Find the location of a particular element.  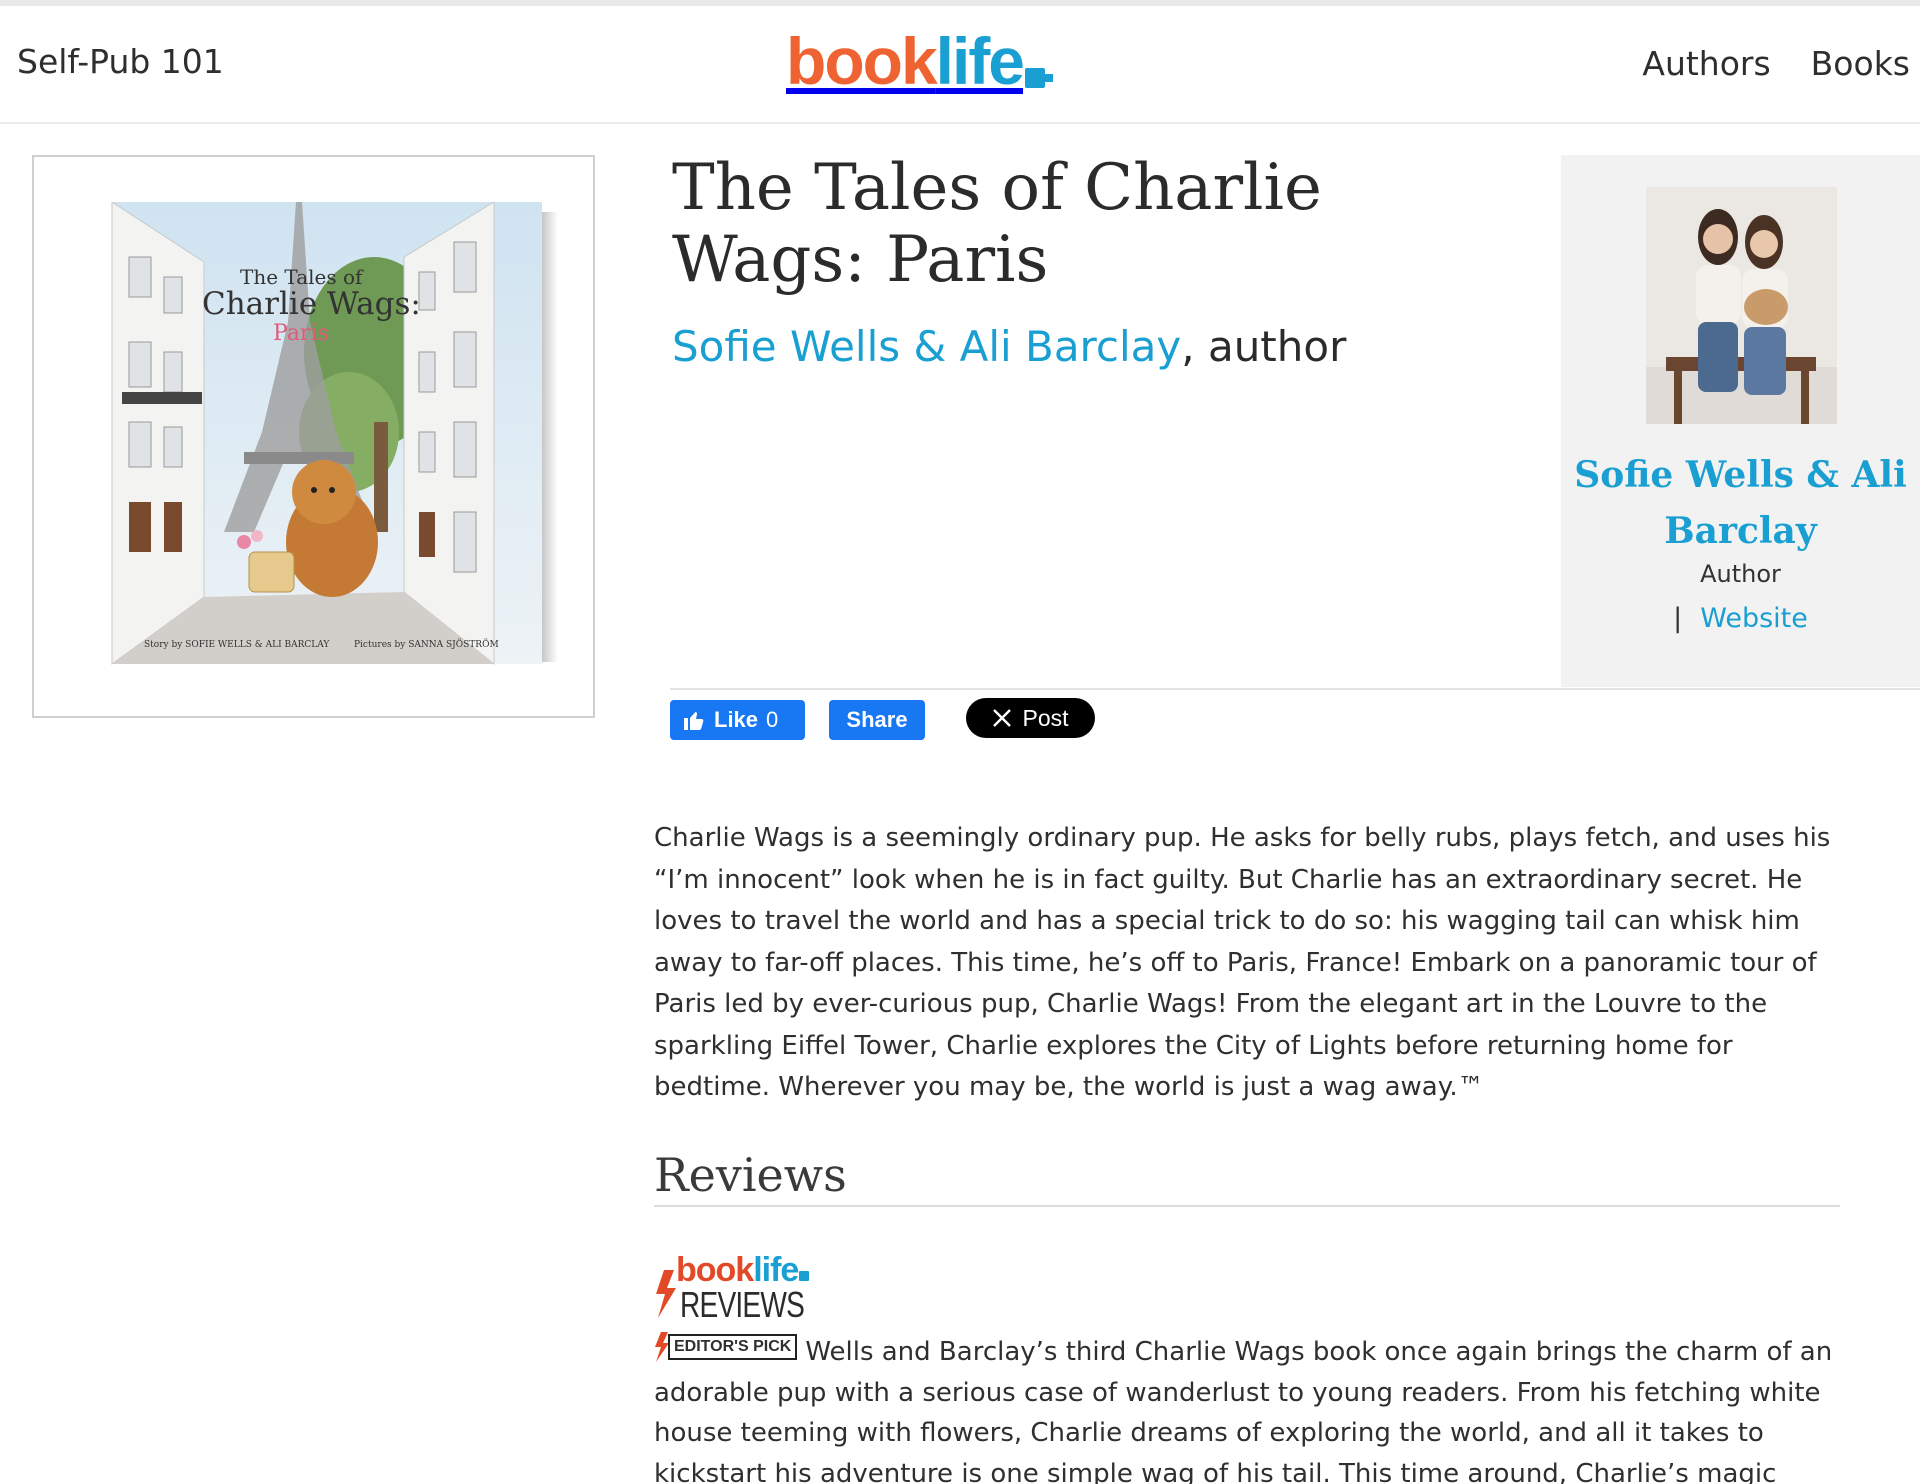

author-photo is located at coordinates (1741, 305).